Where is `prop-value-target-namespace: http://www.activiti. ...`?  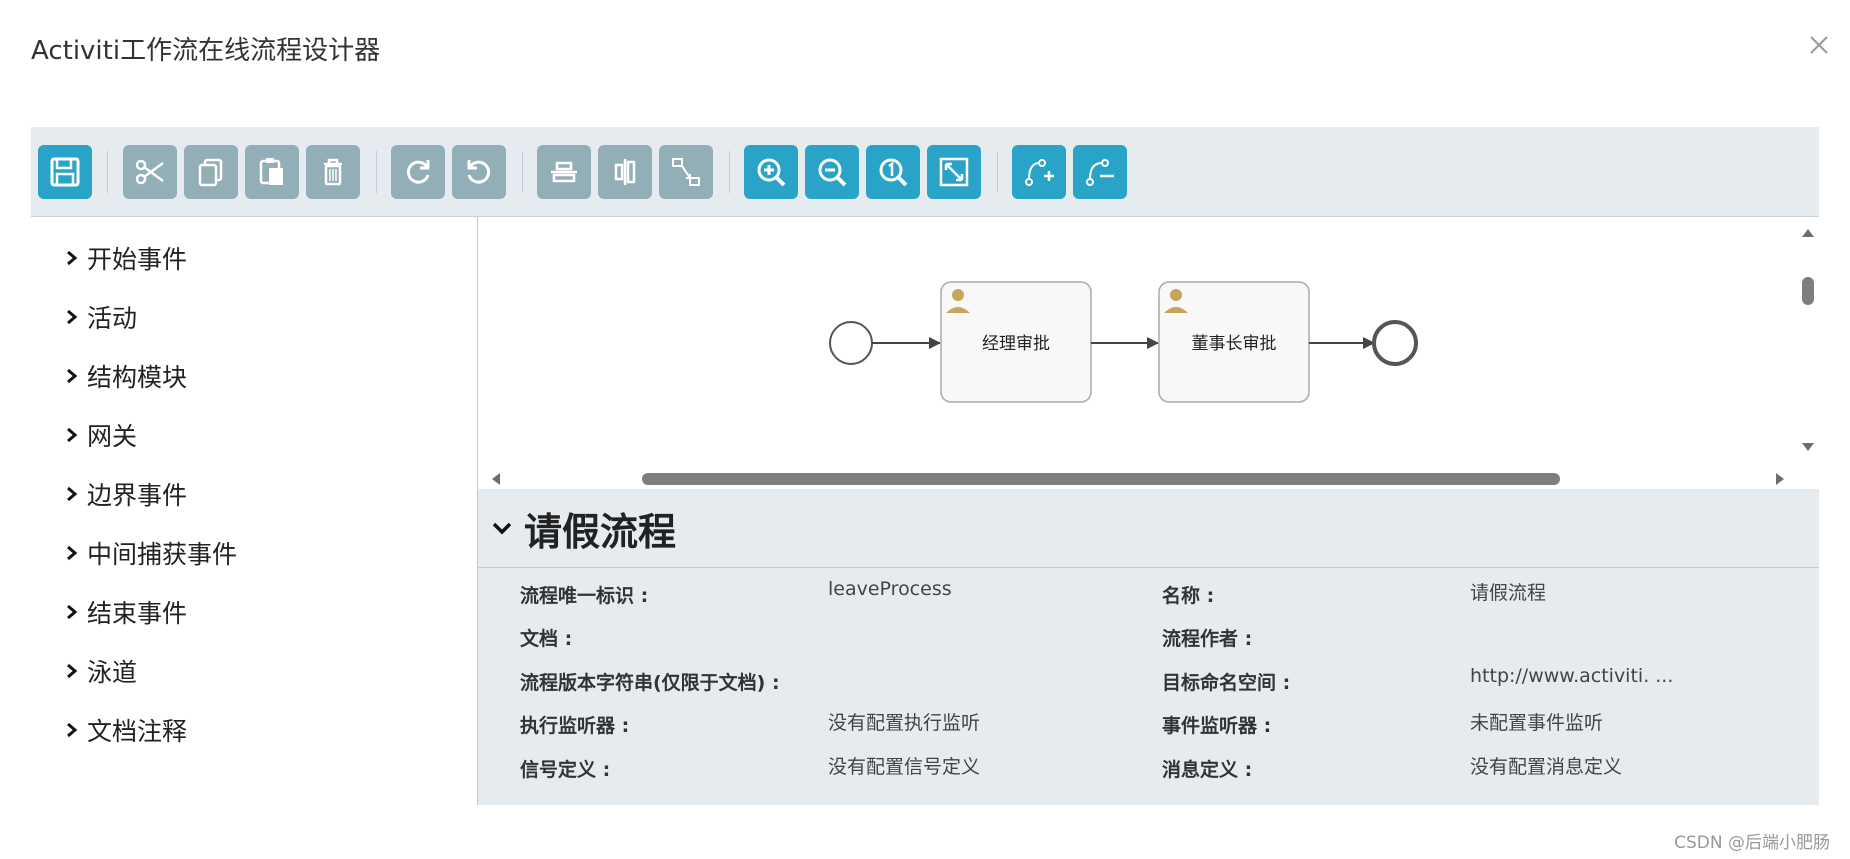
prop-value-target-namespace: http://www.activiti. ... is located at coordinates (1571, 676).